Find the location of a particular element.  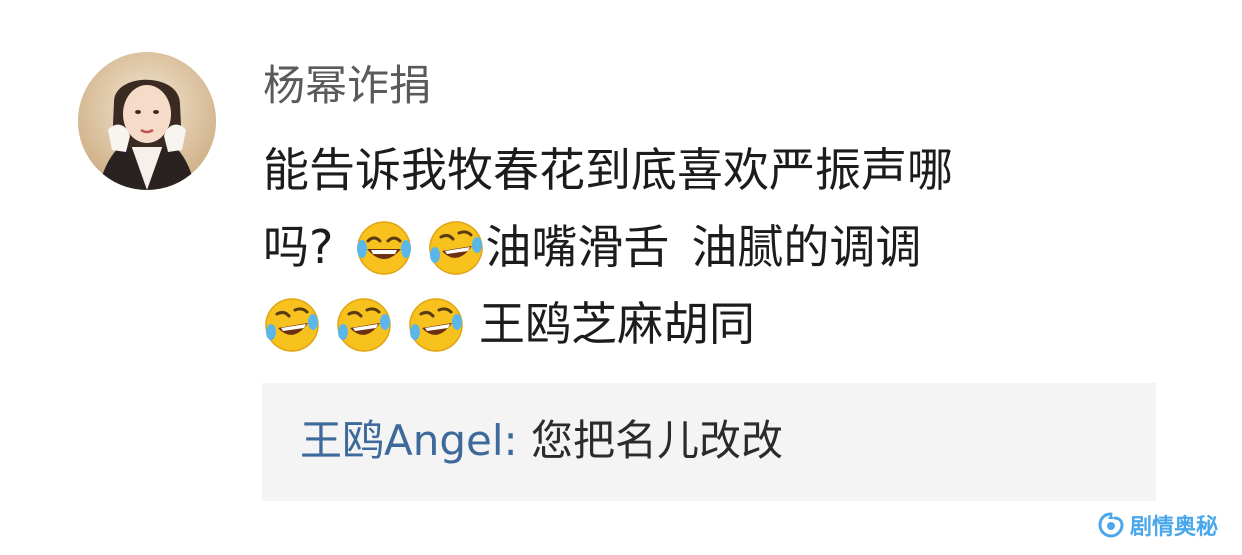

watermark-logo-icon is located at coordinates (1111, 525).